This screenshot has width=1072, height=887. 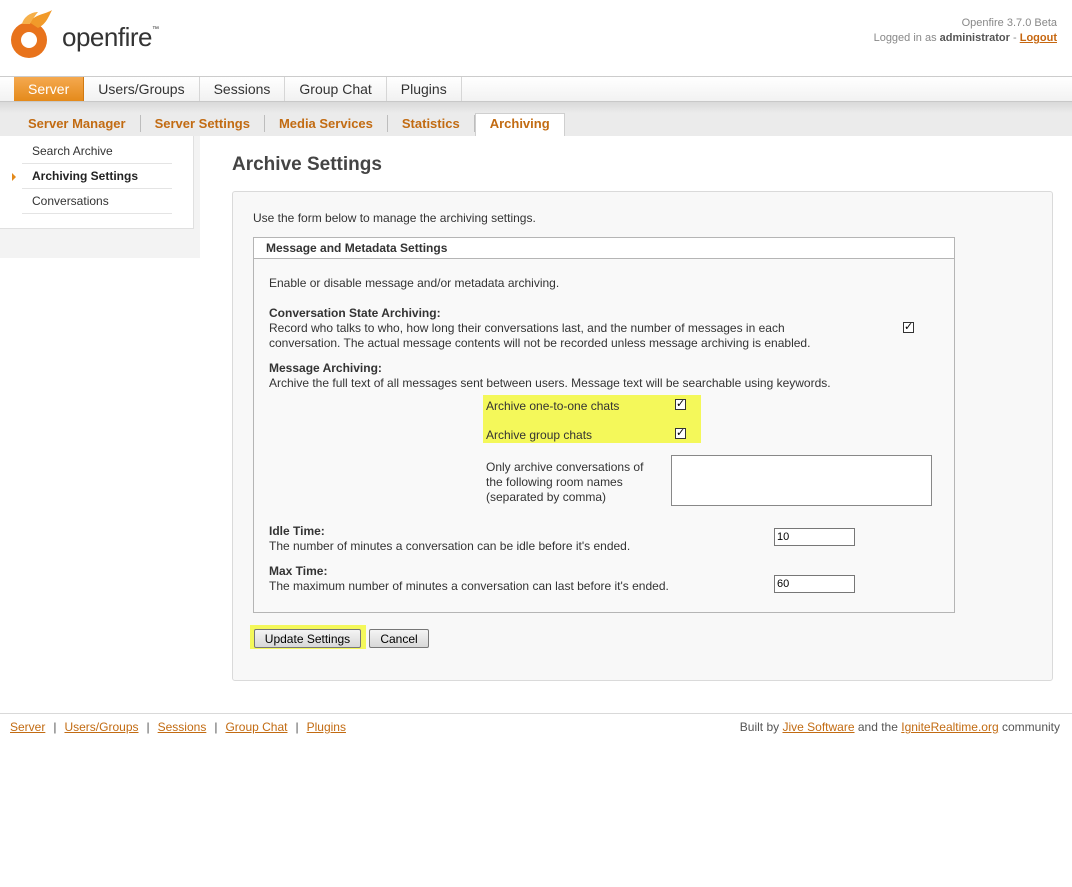 I want to click on active-arrow-icon, so click(x=14, y=177).